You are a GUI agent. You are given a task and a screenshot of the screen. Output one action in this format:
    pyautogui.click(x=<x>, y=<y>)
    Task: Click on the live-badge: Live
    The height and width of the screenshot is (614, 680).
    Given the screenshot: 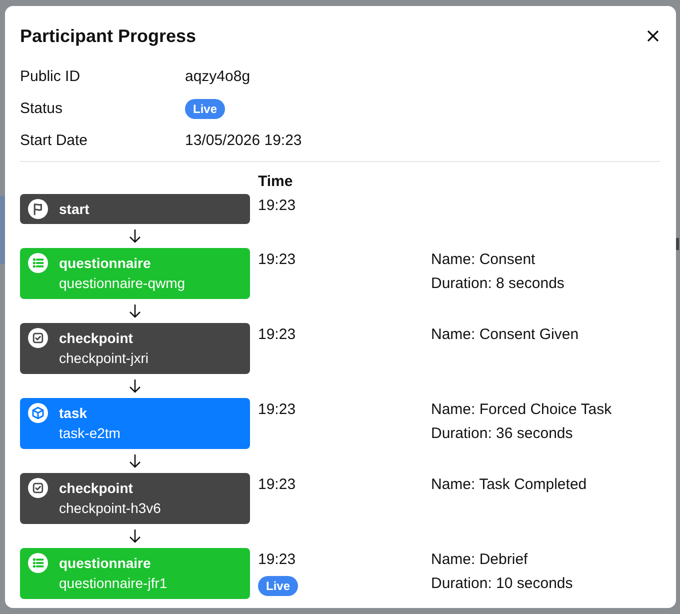 What is the action you would take?
    pyautogui.click(x=278, y=586)
    